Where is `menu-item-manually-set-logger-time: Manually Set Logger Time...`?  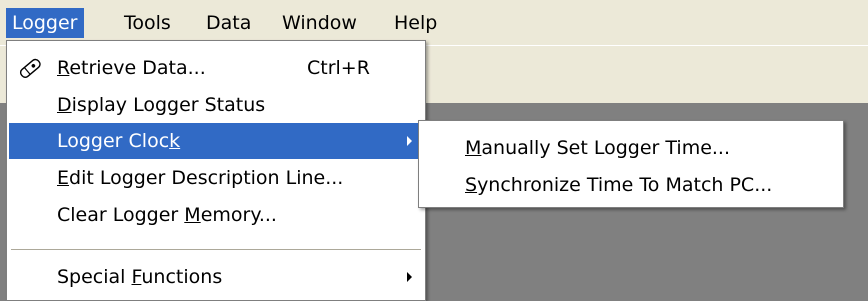 menu-item-manually-set-logger-time: Manually Set Logger Time... is located at coordinates (631, 148).